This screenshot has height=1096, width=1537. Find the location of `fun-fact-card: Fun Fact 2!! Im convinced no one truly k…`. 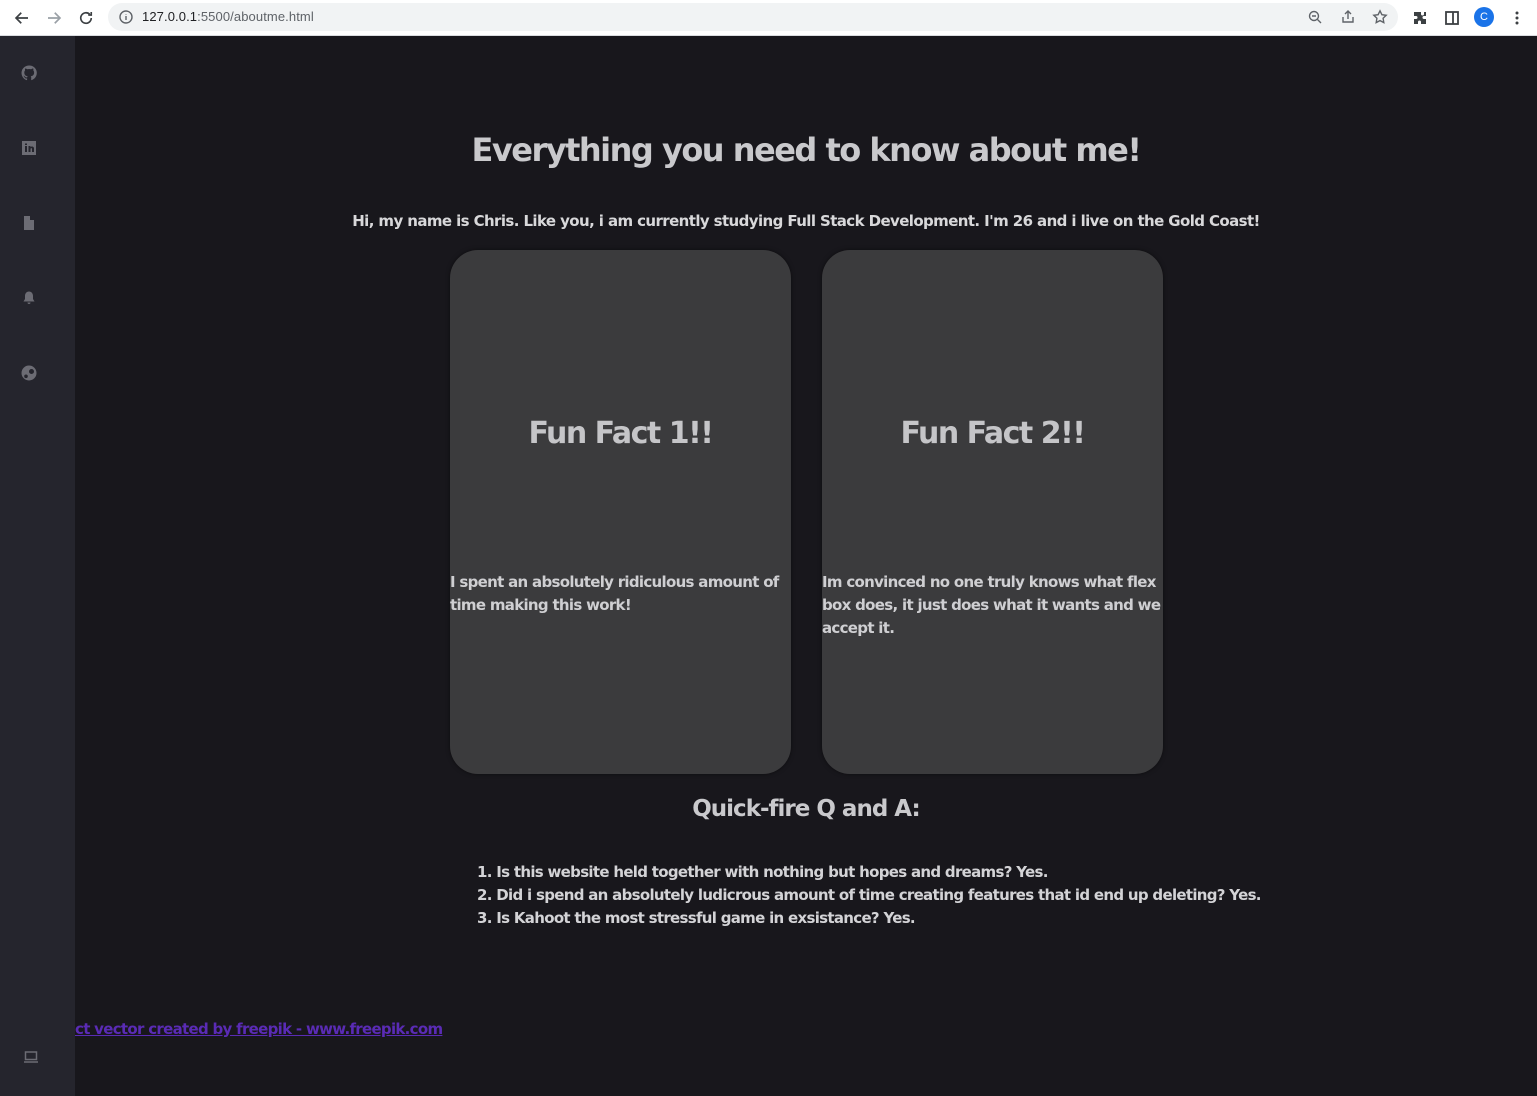

fun-fact-card: Fun Fact 2!! Im convinced no one truly k… is located at coordinates (992, 512).